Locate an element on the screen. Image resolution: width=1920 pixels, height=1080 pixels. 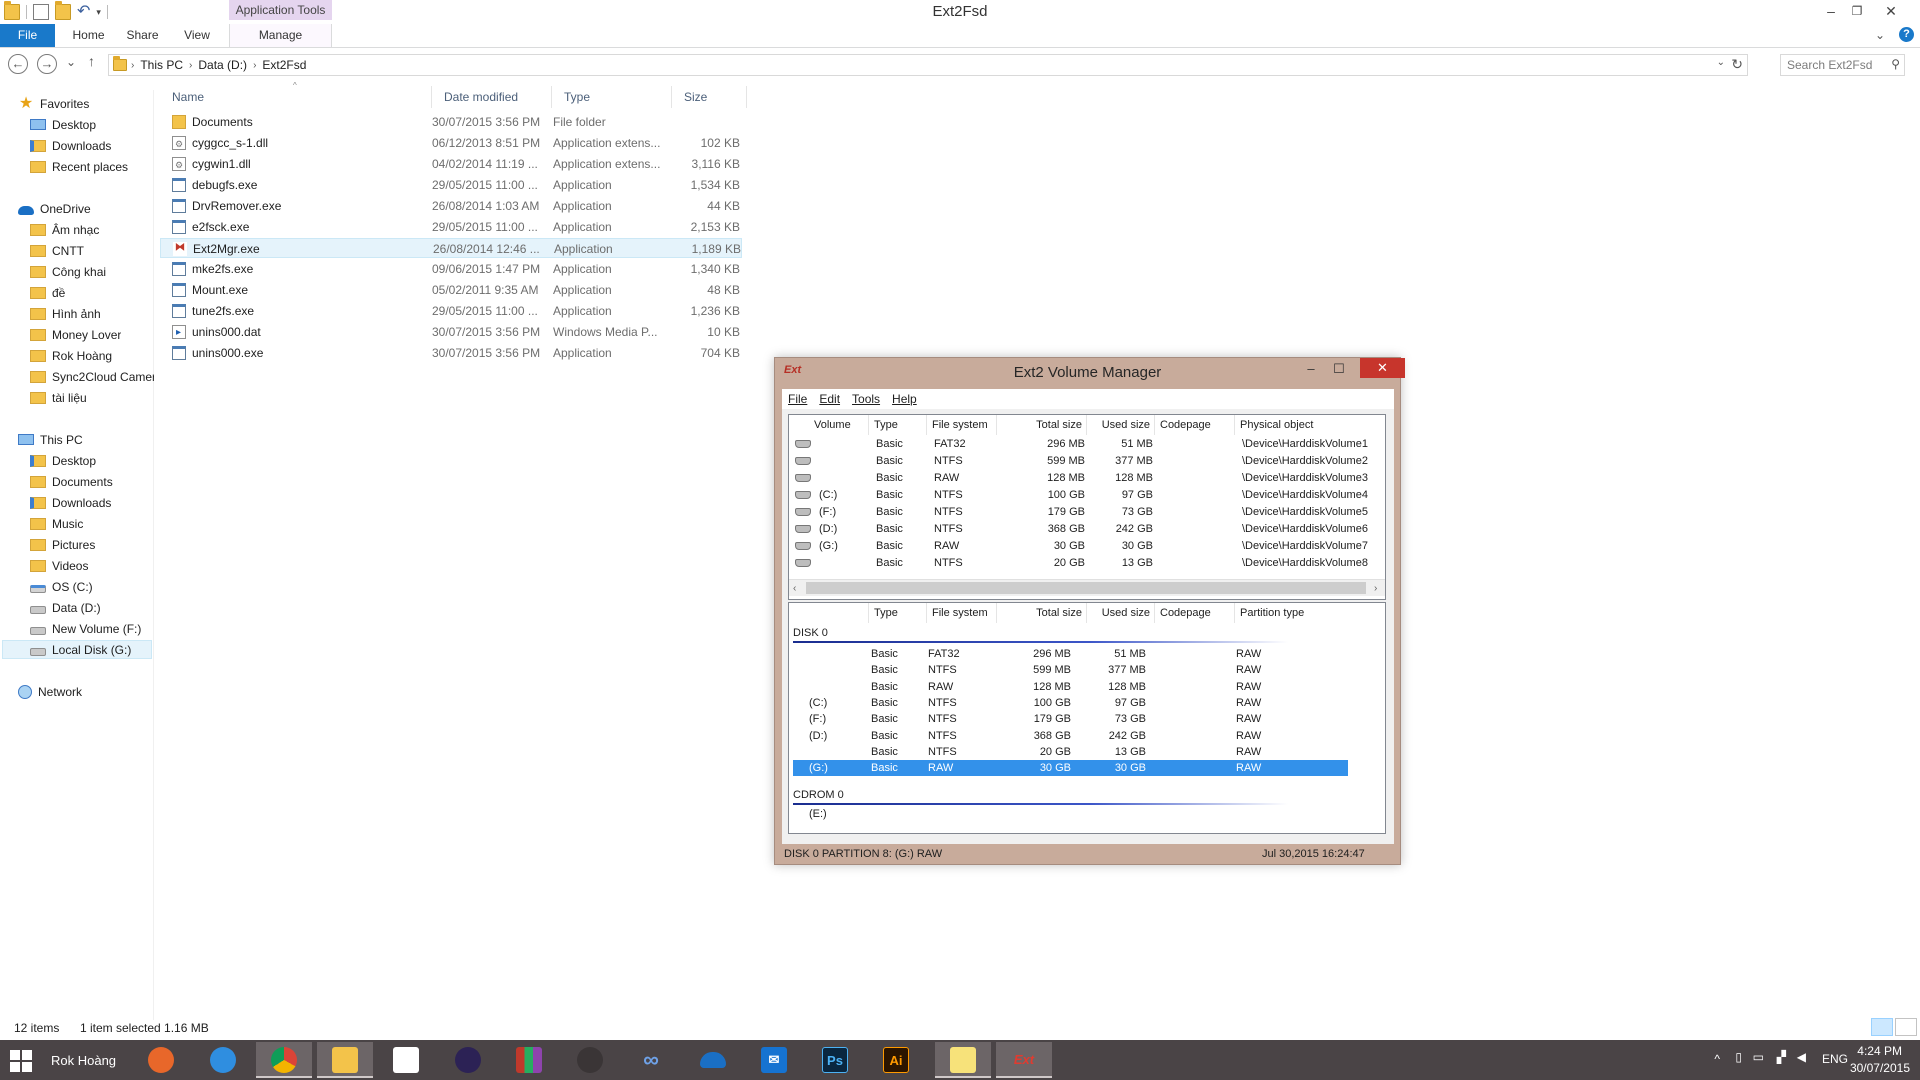
nav-item-cong-khai: Công khai is located at coordinates (68, 271).